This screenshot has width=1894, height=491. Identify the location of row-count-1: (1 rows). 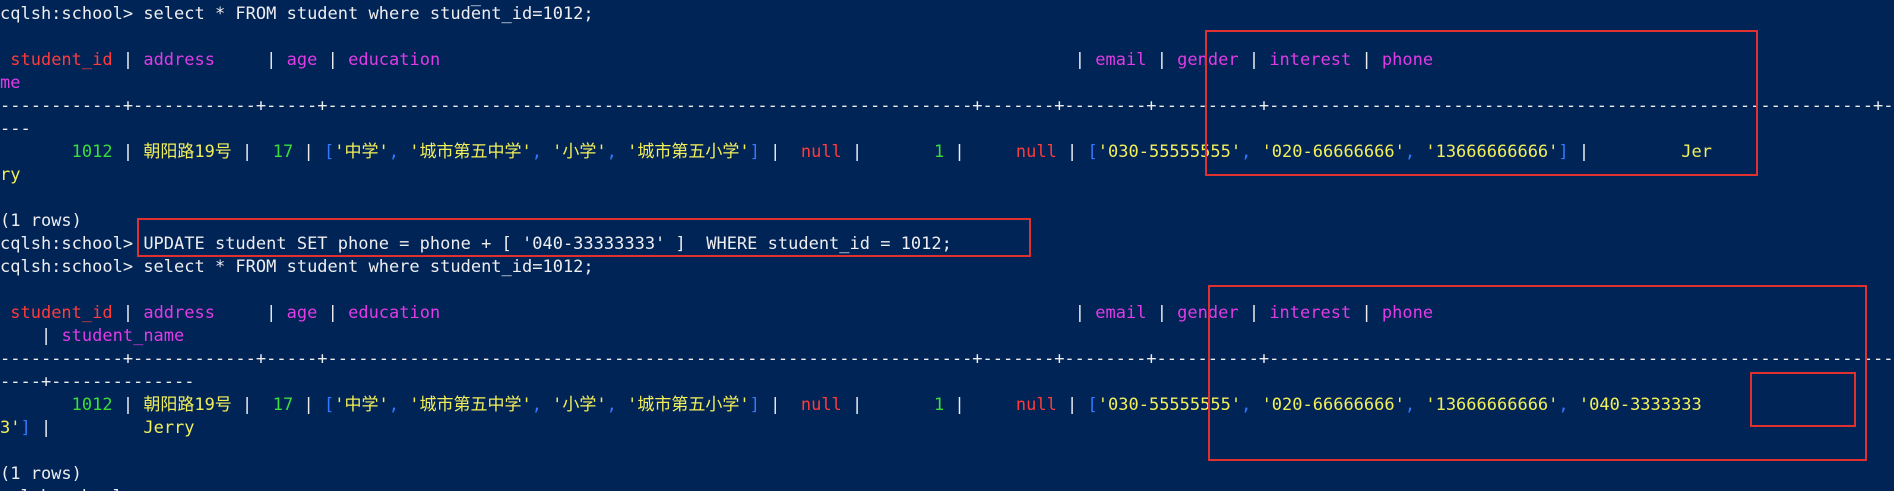
(41, 221).